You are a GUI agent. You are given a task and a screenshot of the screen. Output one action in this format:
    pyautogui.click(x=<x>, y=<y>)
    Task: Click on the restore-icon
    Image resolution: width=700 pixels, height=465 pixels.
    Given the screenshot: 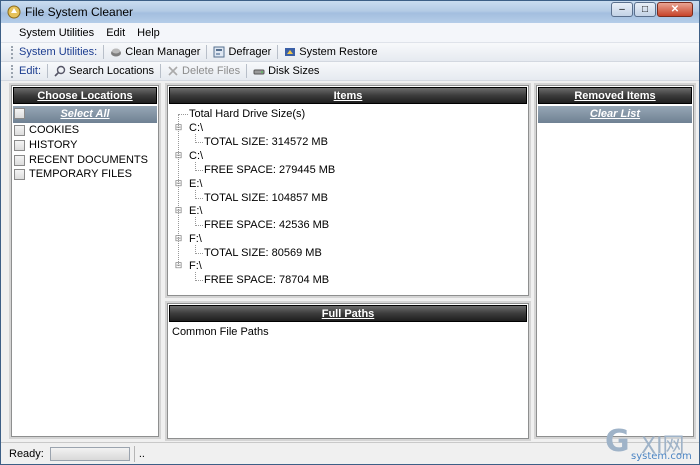 What is the action you would take?
    pyautogui.click(x=290, y=52)
    